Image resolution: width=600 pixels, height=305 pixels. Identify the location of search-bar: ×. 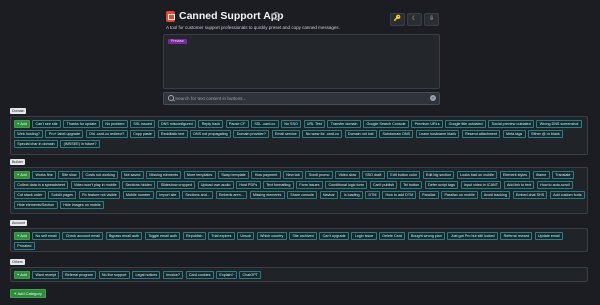
(301, 98).